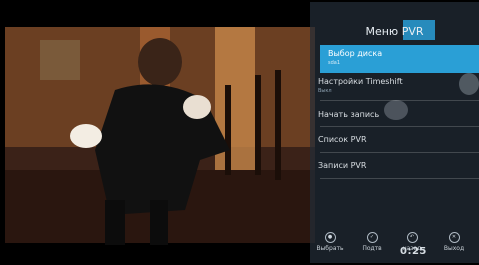  Describe the element at coordinates (325, 91) in the screenshot. I see `menu-item-value: Выкл` at that location.